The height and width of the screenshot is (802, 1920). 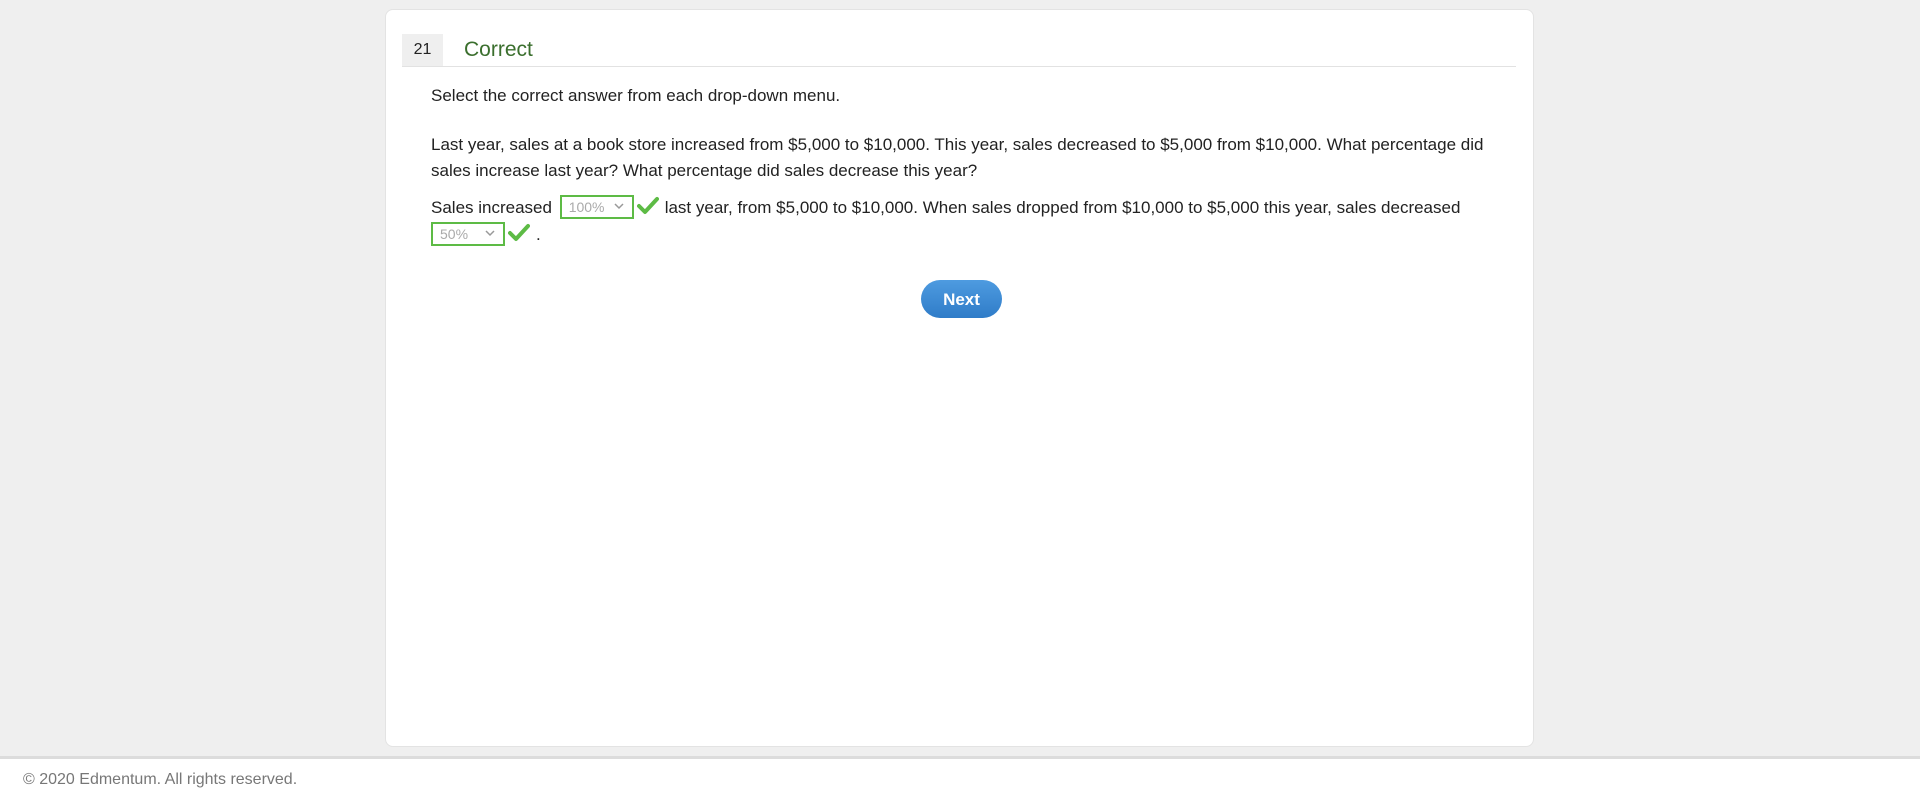 I want to click on question-header: 21 Correct, so click(x=959, y=50).